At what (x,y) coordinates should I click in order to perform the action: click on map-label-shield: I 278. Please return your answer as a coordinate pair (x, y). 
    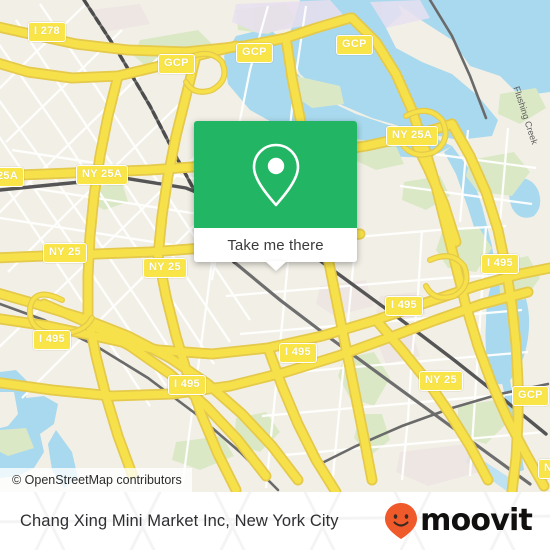
    Looking at the image, I should click on (47, 32).